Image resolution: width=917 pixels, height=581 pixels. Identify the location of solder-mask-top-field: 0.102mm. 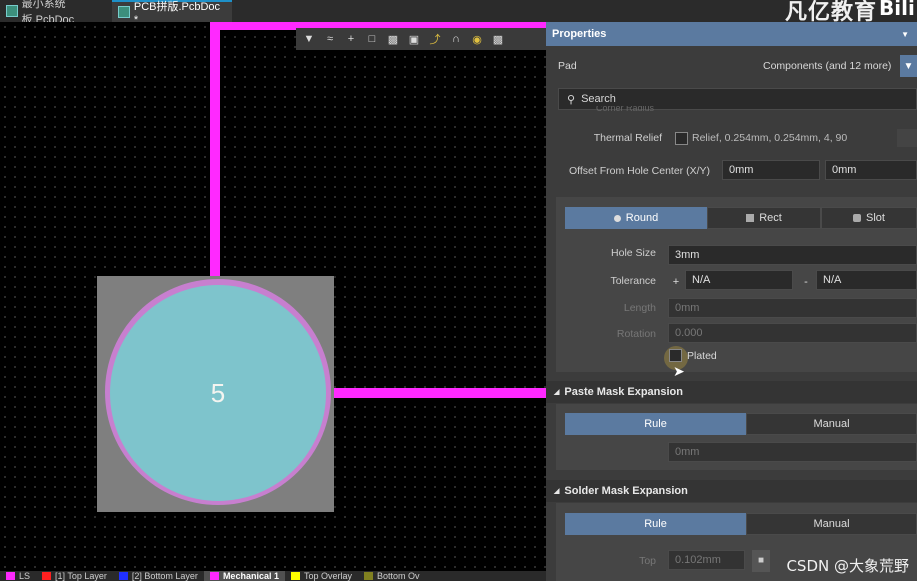
(706, 560).